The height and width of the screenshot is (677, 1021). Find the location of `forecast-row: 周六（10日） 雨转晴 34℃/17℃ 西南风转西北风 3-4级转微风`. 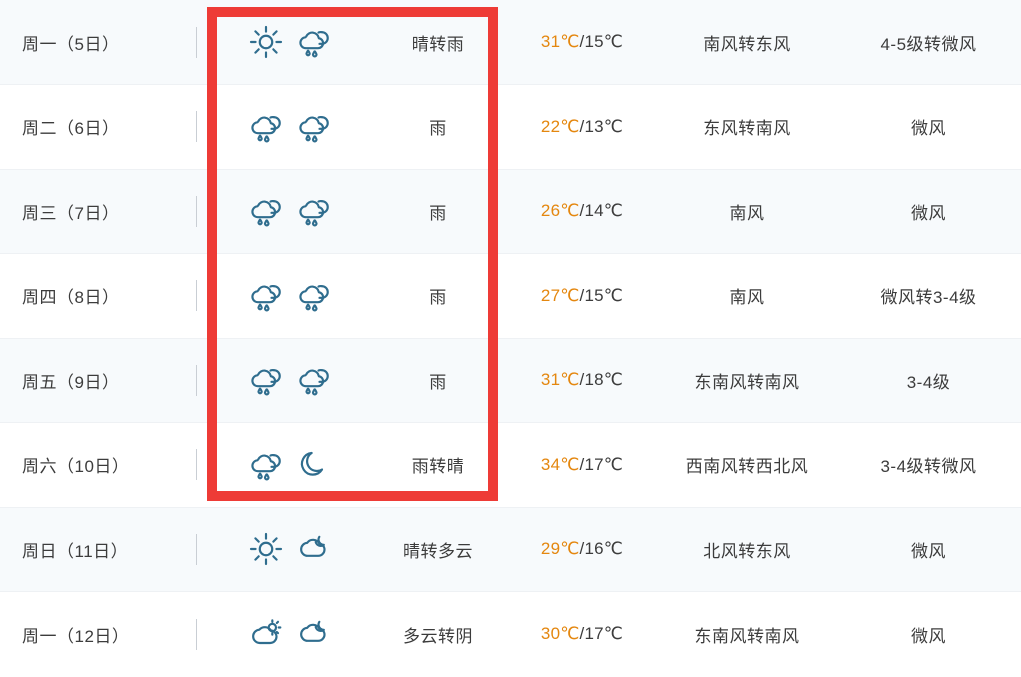

forecast-row: 周六（10日） 雨转晴 34℃/17℃ 西南风转西北风 3-4级转微风 is located at coordinates (510, 465).